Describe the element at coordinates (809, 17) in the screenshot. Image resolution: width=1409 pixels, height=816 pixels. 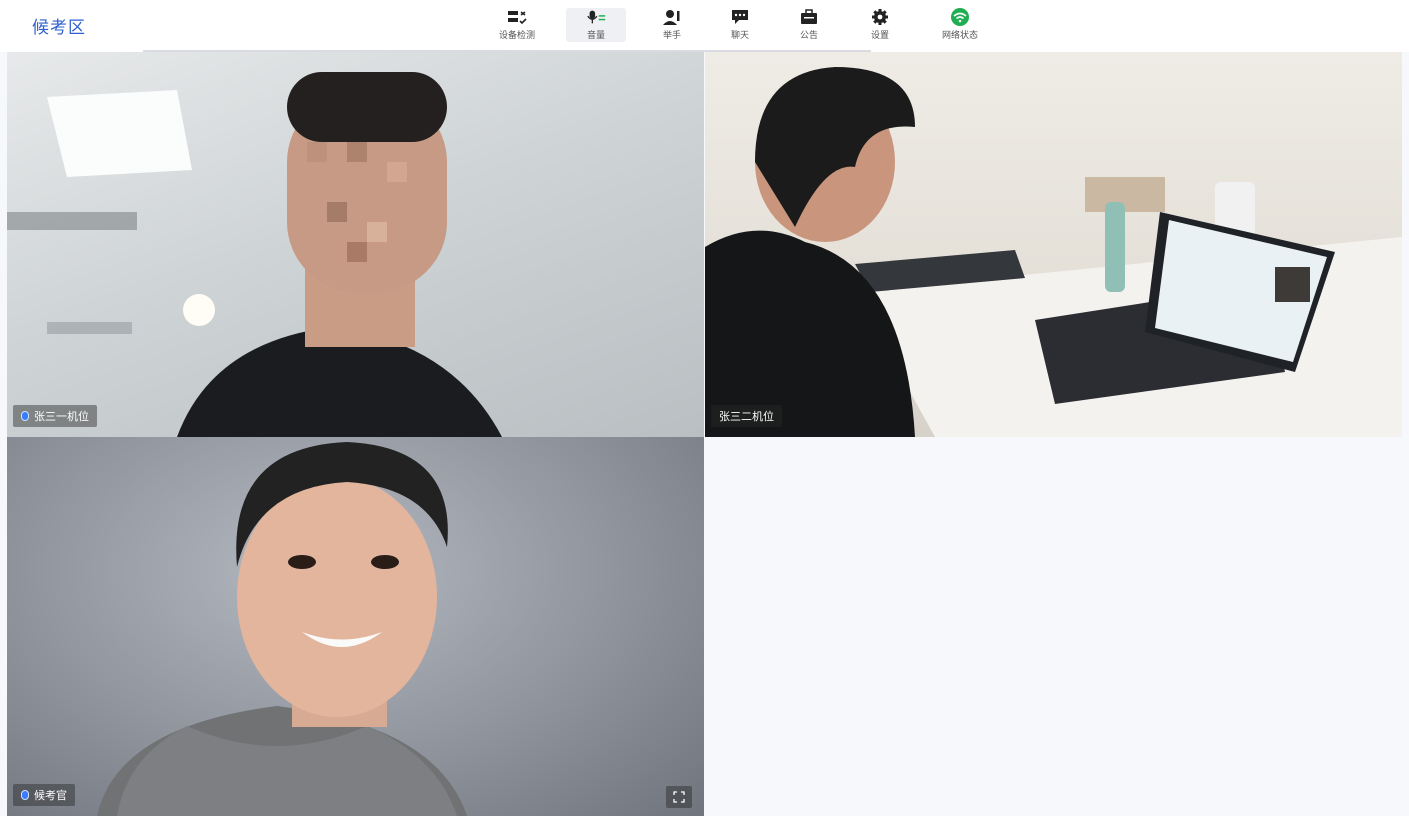
I see `announcement-icon` at that location.